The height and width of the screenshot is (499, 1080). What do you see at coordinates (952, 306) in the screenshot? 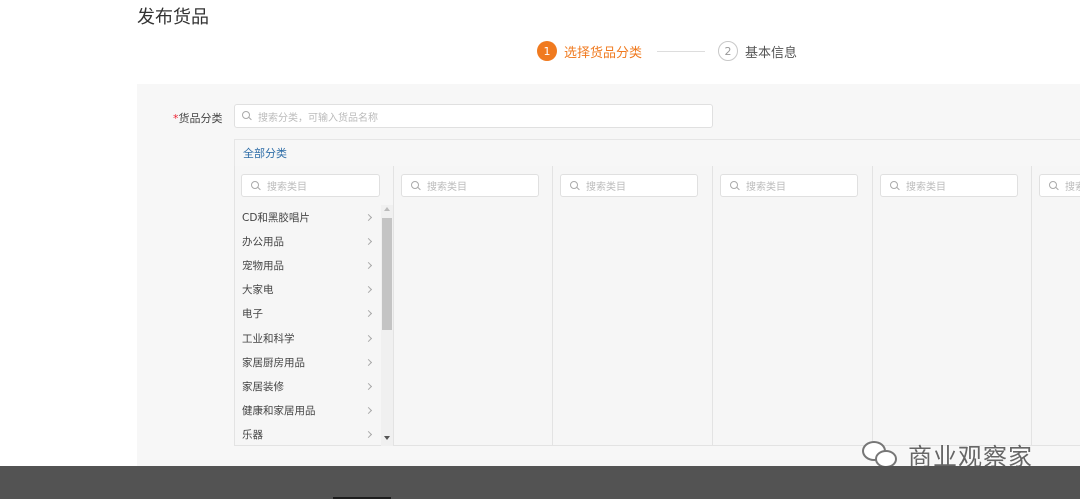
I see `category-column-5: 搜索类目` at bounding box center [952, 306].